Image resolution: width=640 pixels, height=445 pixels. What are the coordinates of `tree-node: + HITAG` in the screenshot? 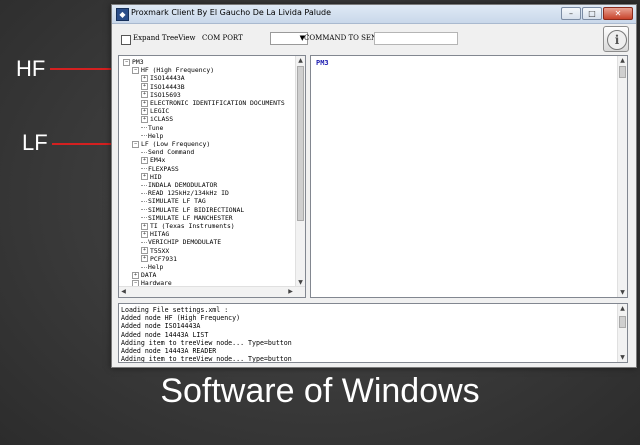 It's located at (155, 234).